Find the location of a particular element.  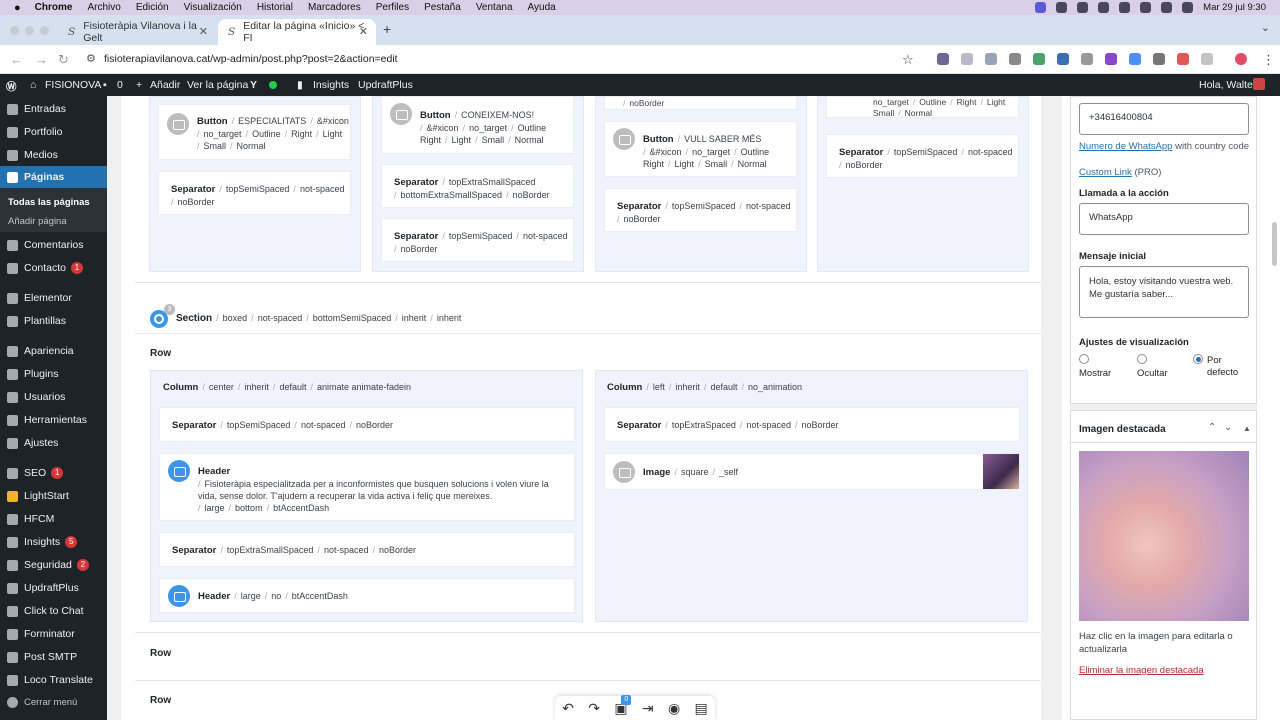

plus-icon: + is located at coordinates (139, 85).